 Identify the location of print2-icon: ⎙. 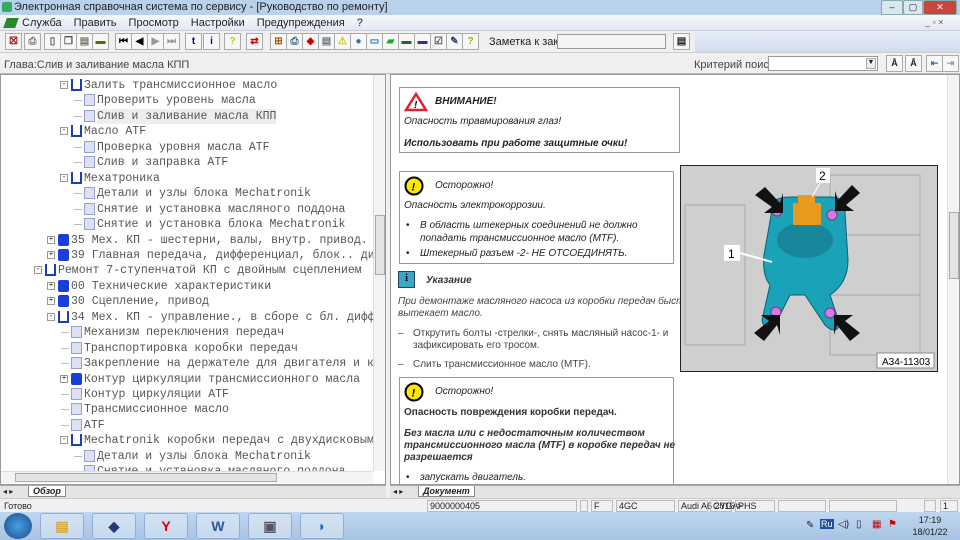
(294, 41).